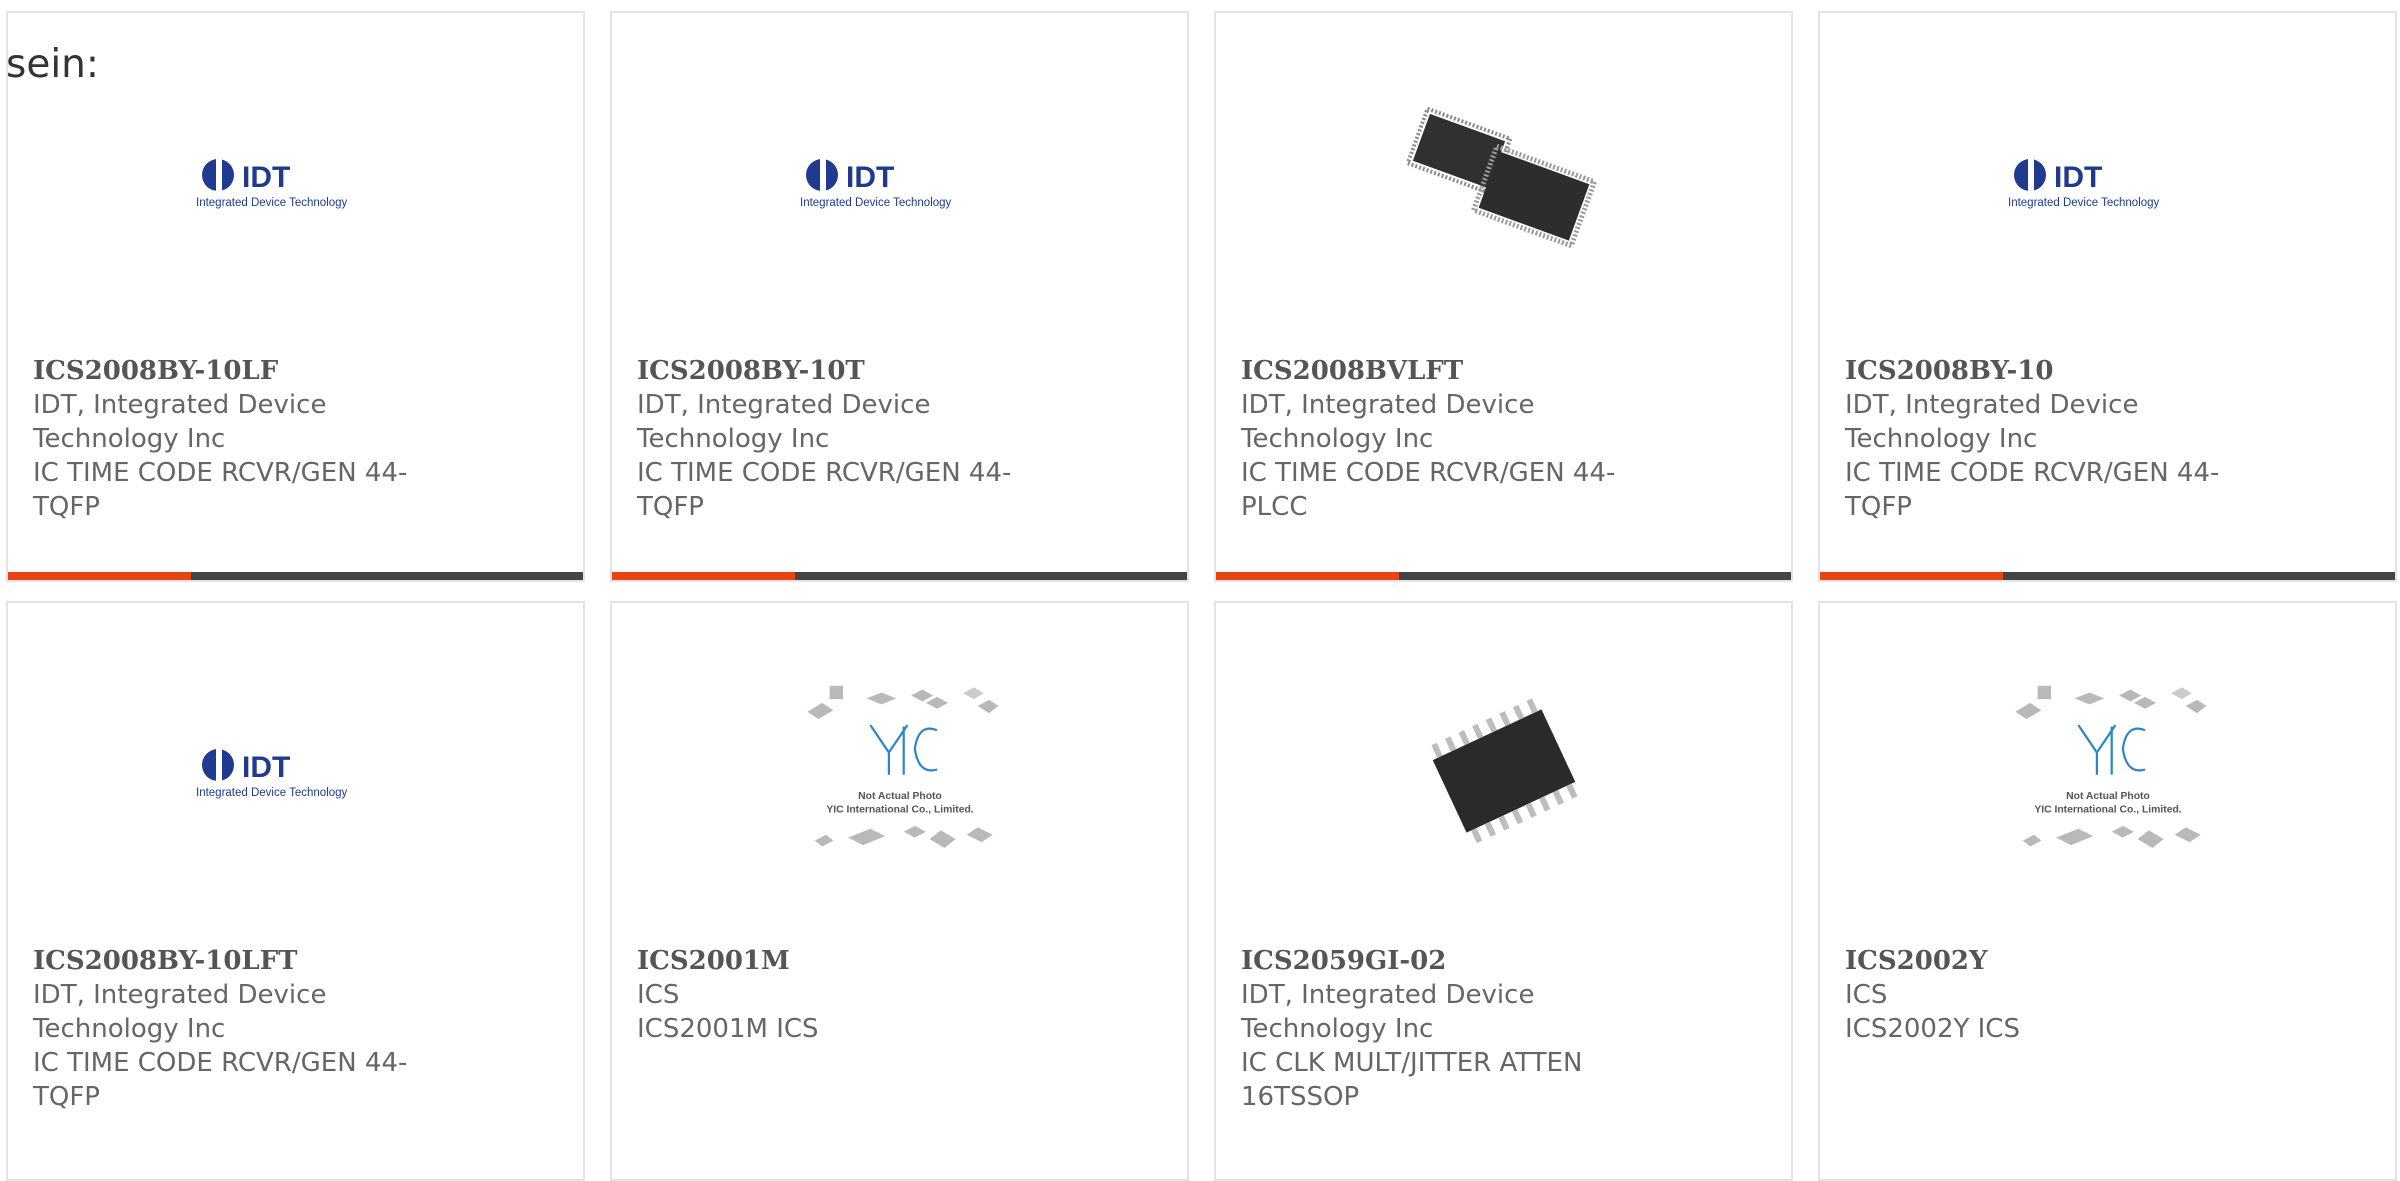 The height and width of the screenshot is (1181, 2400). I want to click on description: ICS2001M ICS, so click(728, 1029).